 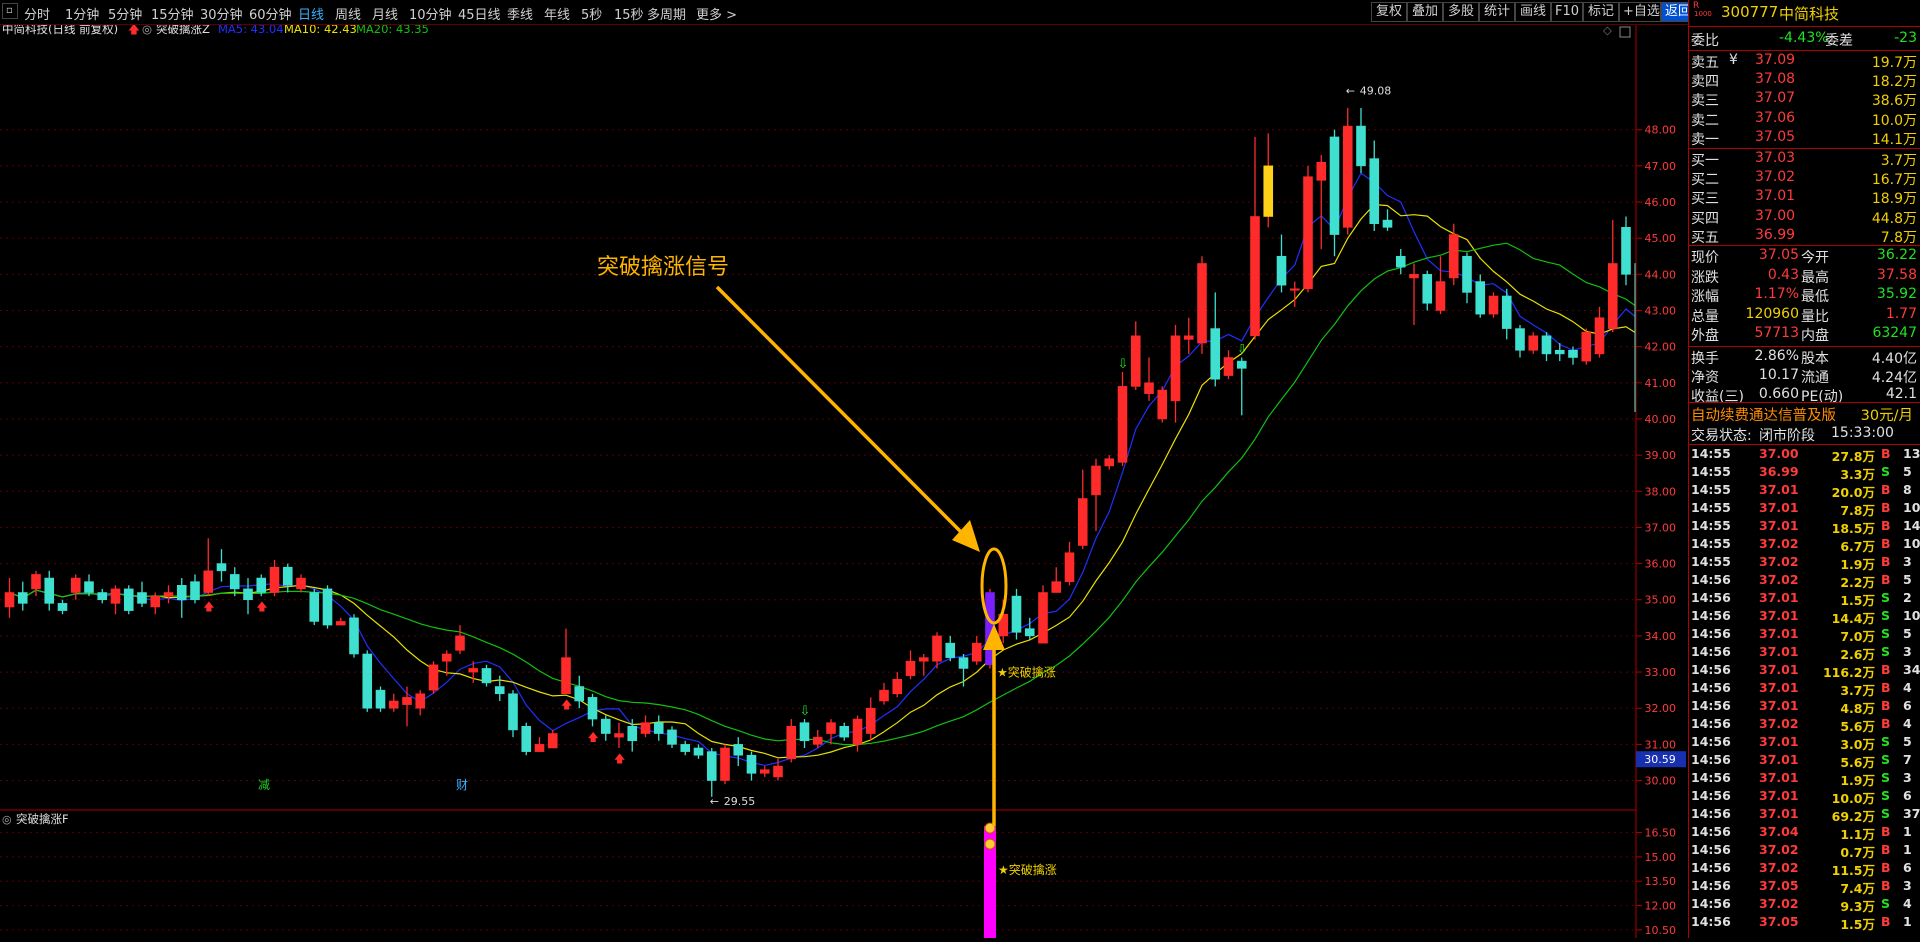 What do you see at coordinates (172, 13) in the screenshot?
I see `period-tab-3: 15分钟` at bounding box center [172, 13].